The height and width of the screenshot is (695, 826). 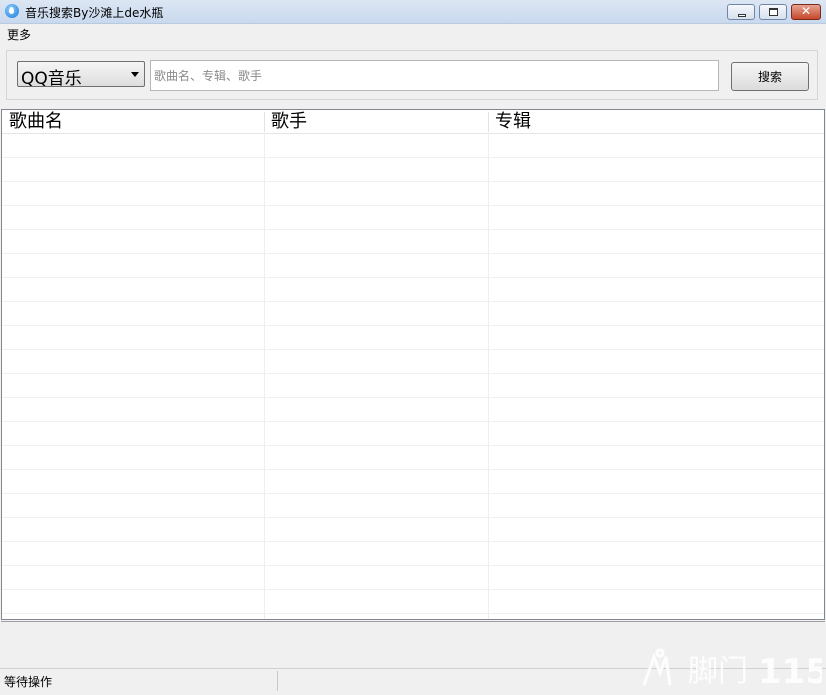 I want to click on table-header: 歌曲名 歌手 专辑, so click(x=413, y=122).